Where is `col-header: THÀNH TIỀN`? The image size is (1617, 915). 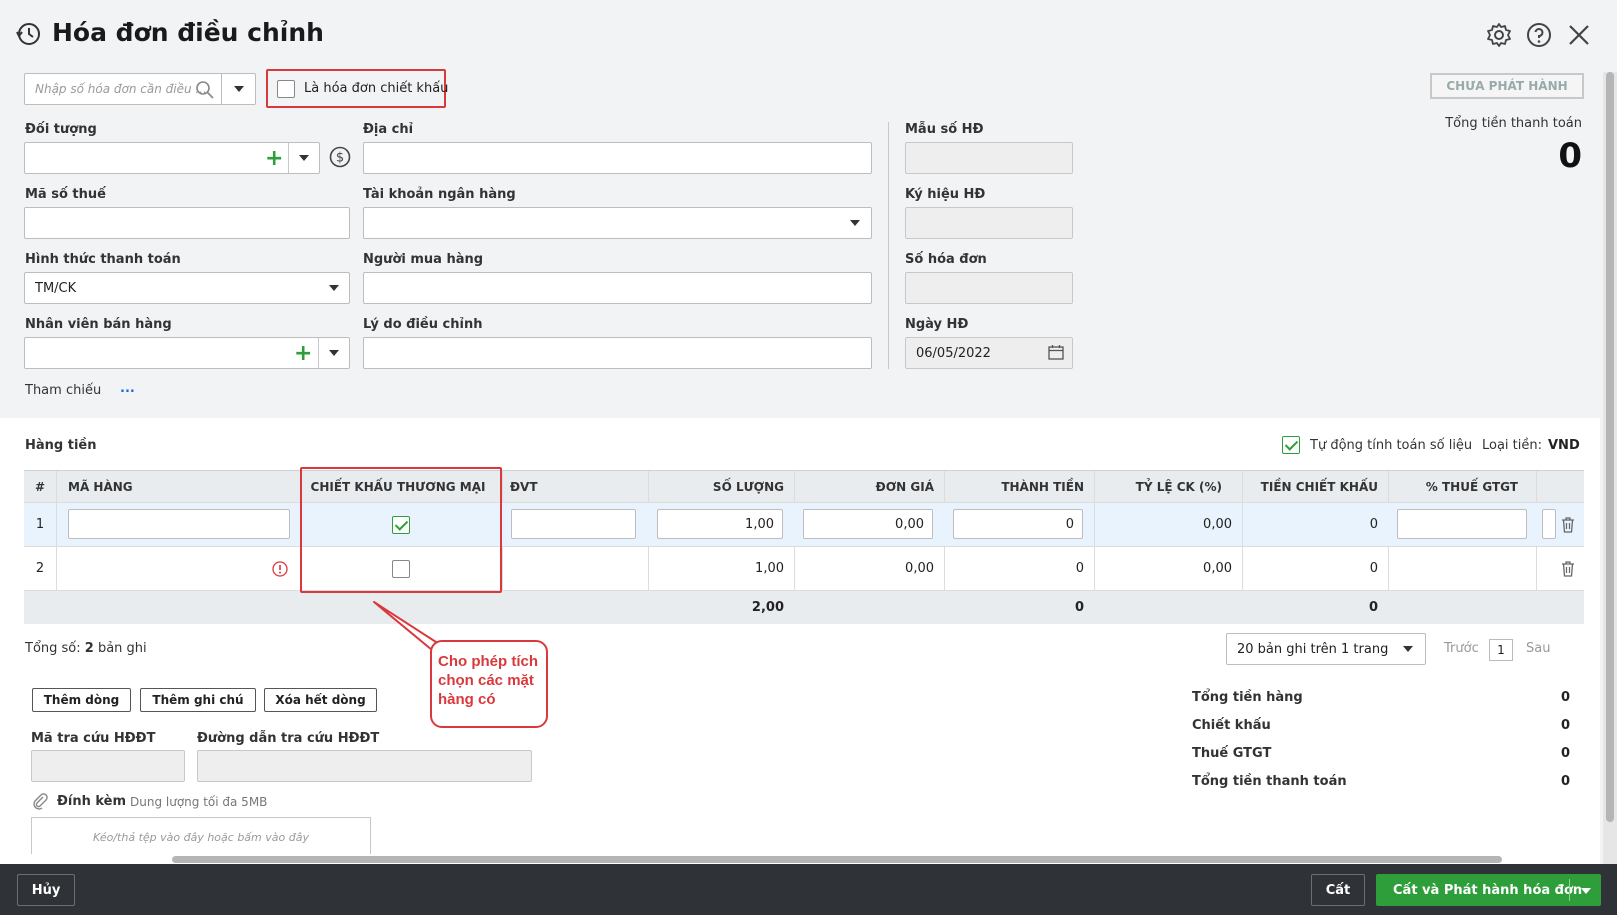
col-header: THÀNH TIỀN is located at coordinates (1042, 486).